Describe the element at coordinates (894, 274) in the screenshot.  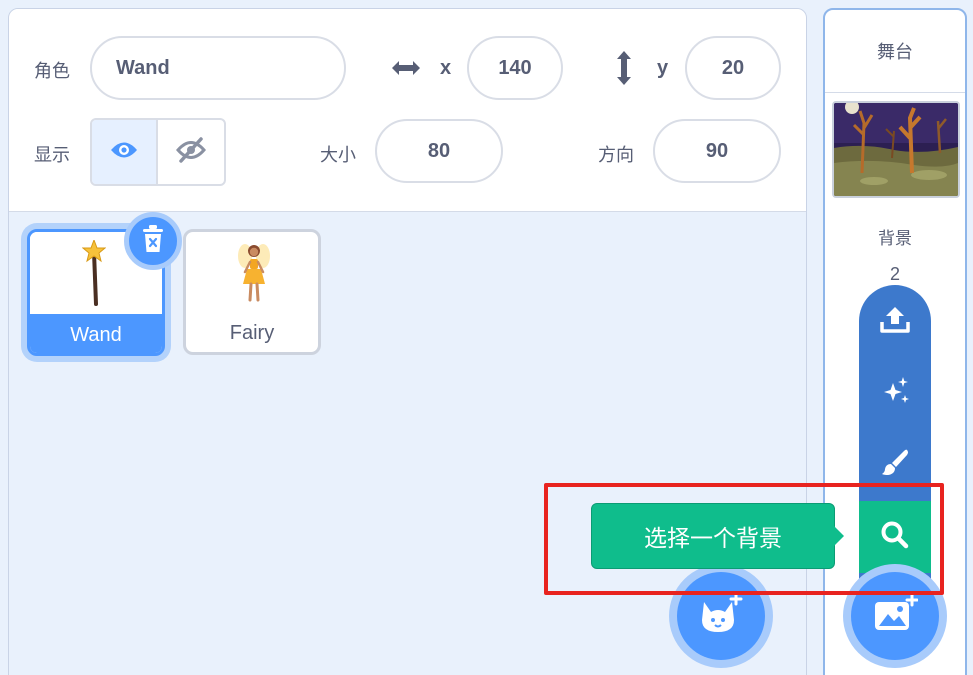
I see `backdrop-count: 2` at that location.